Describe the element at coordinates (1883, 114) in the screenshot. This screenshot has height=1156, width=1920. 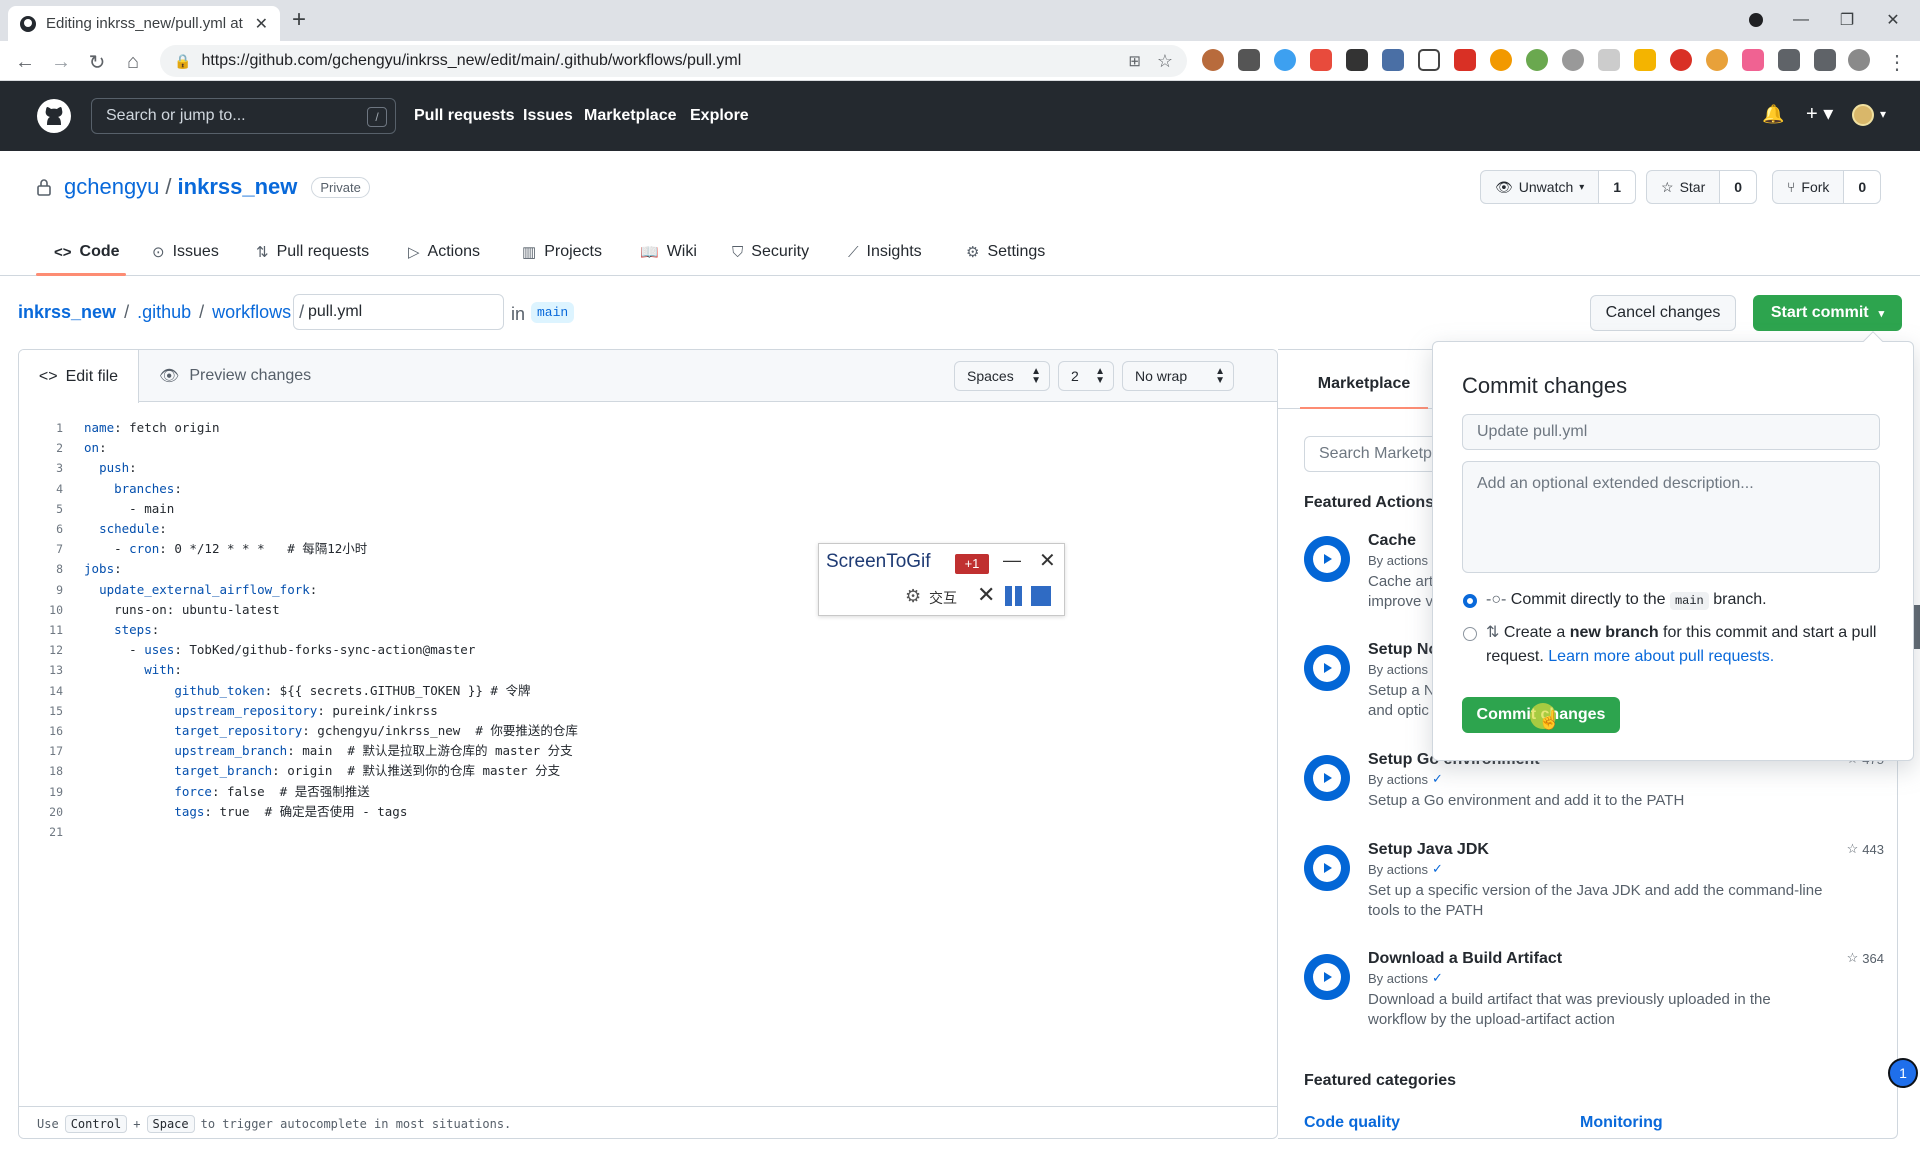
I see `chevron-down-icon: ▾` at that location.